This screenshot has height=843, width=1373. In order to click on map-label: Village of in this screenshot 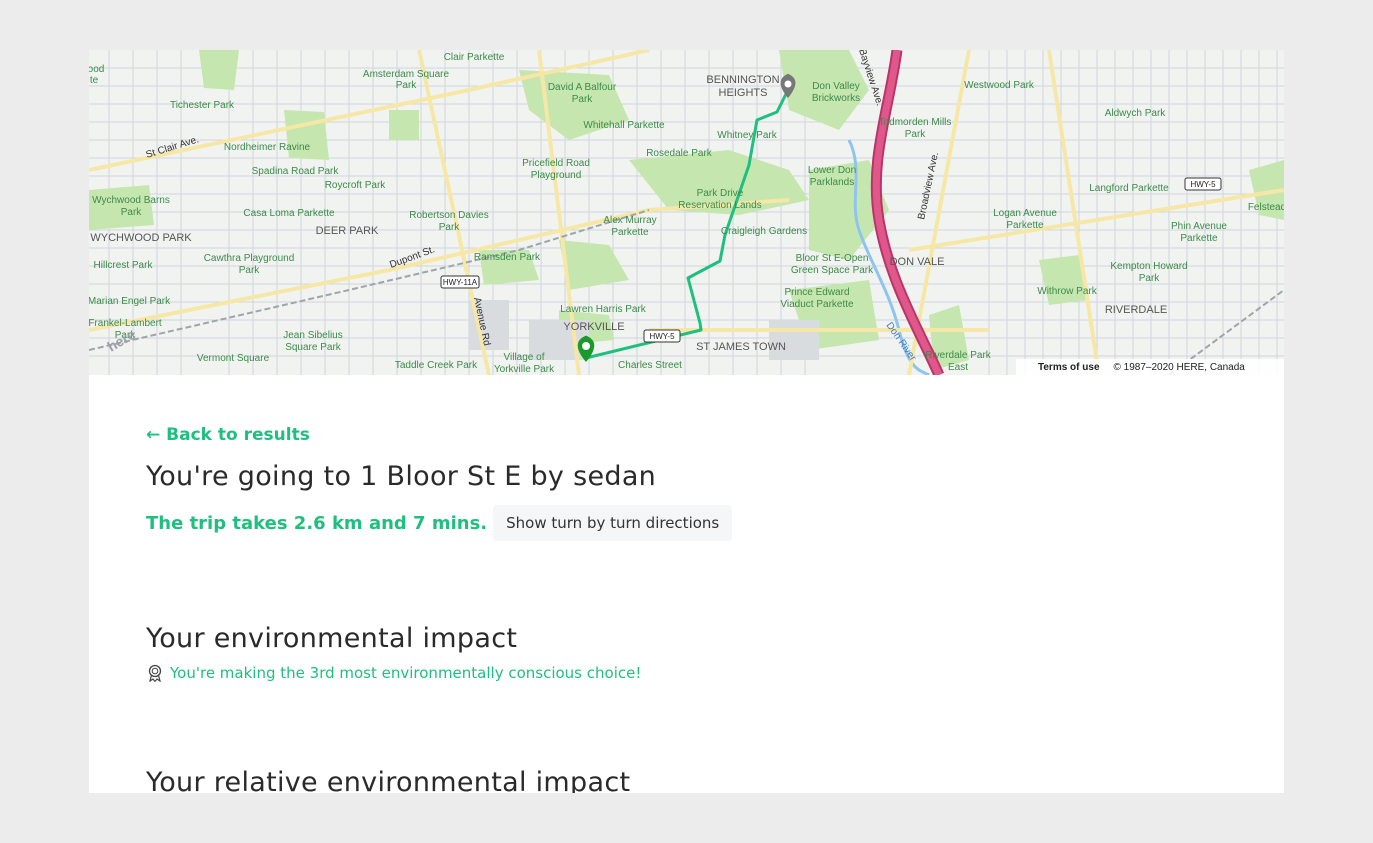, I will do `click(524, 357)`.